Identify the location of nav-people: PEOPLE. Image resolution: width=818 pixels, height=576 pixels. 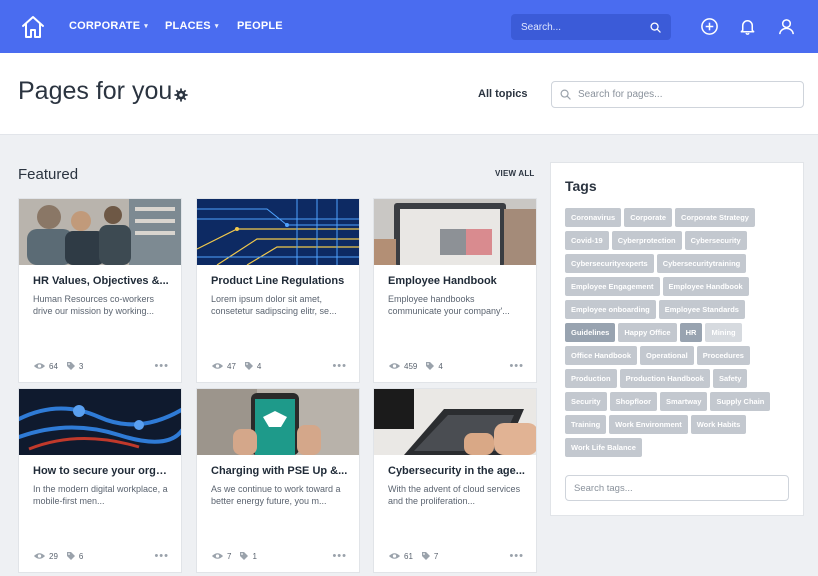
(260, 26).